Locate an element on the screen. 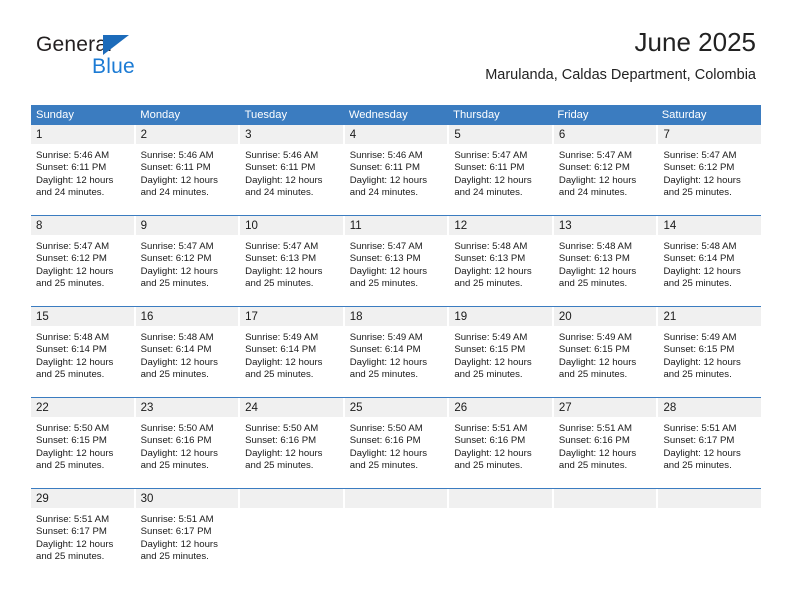 Image resolution: width=792 pixels, height=612 pixels. day-number: 24 is located at coordinates (251, 408).